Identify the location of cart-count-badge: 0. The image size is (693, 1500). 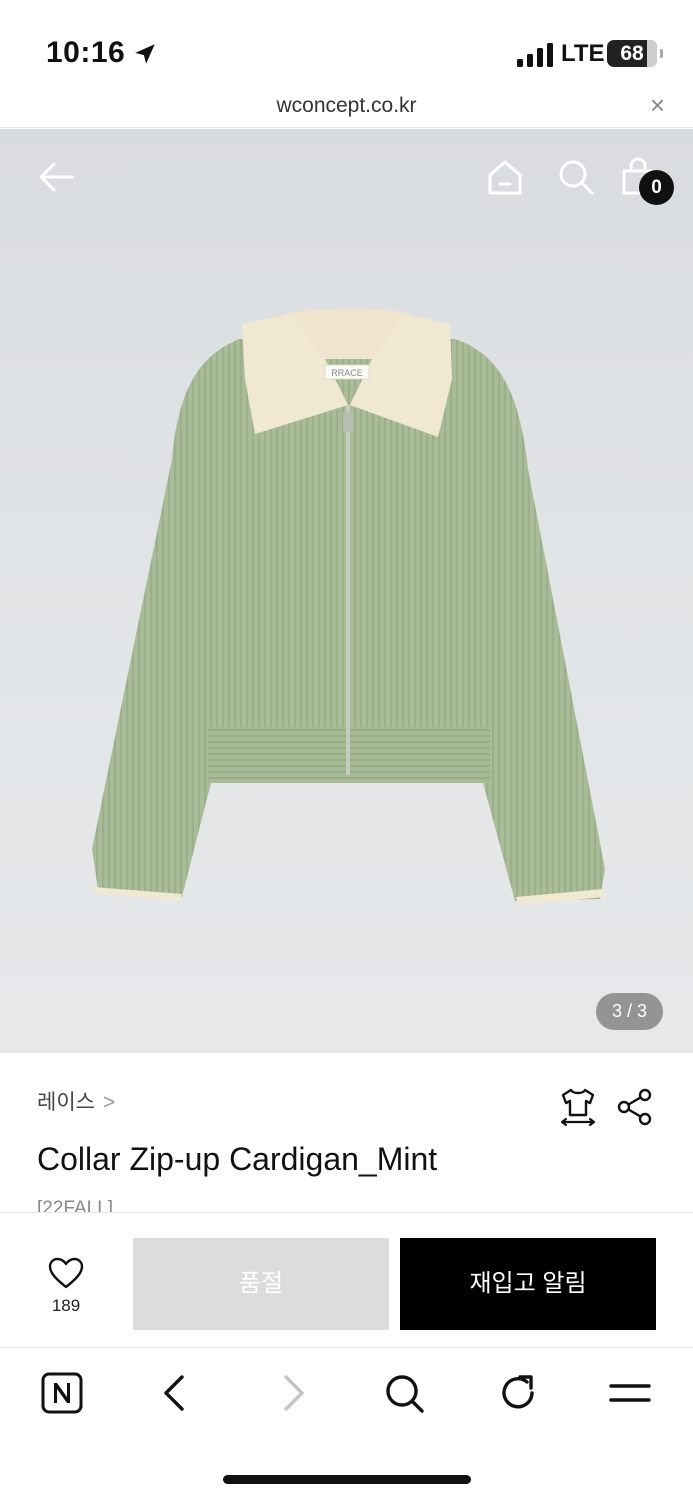
(656, 187).